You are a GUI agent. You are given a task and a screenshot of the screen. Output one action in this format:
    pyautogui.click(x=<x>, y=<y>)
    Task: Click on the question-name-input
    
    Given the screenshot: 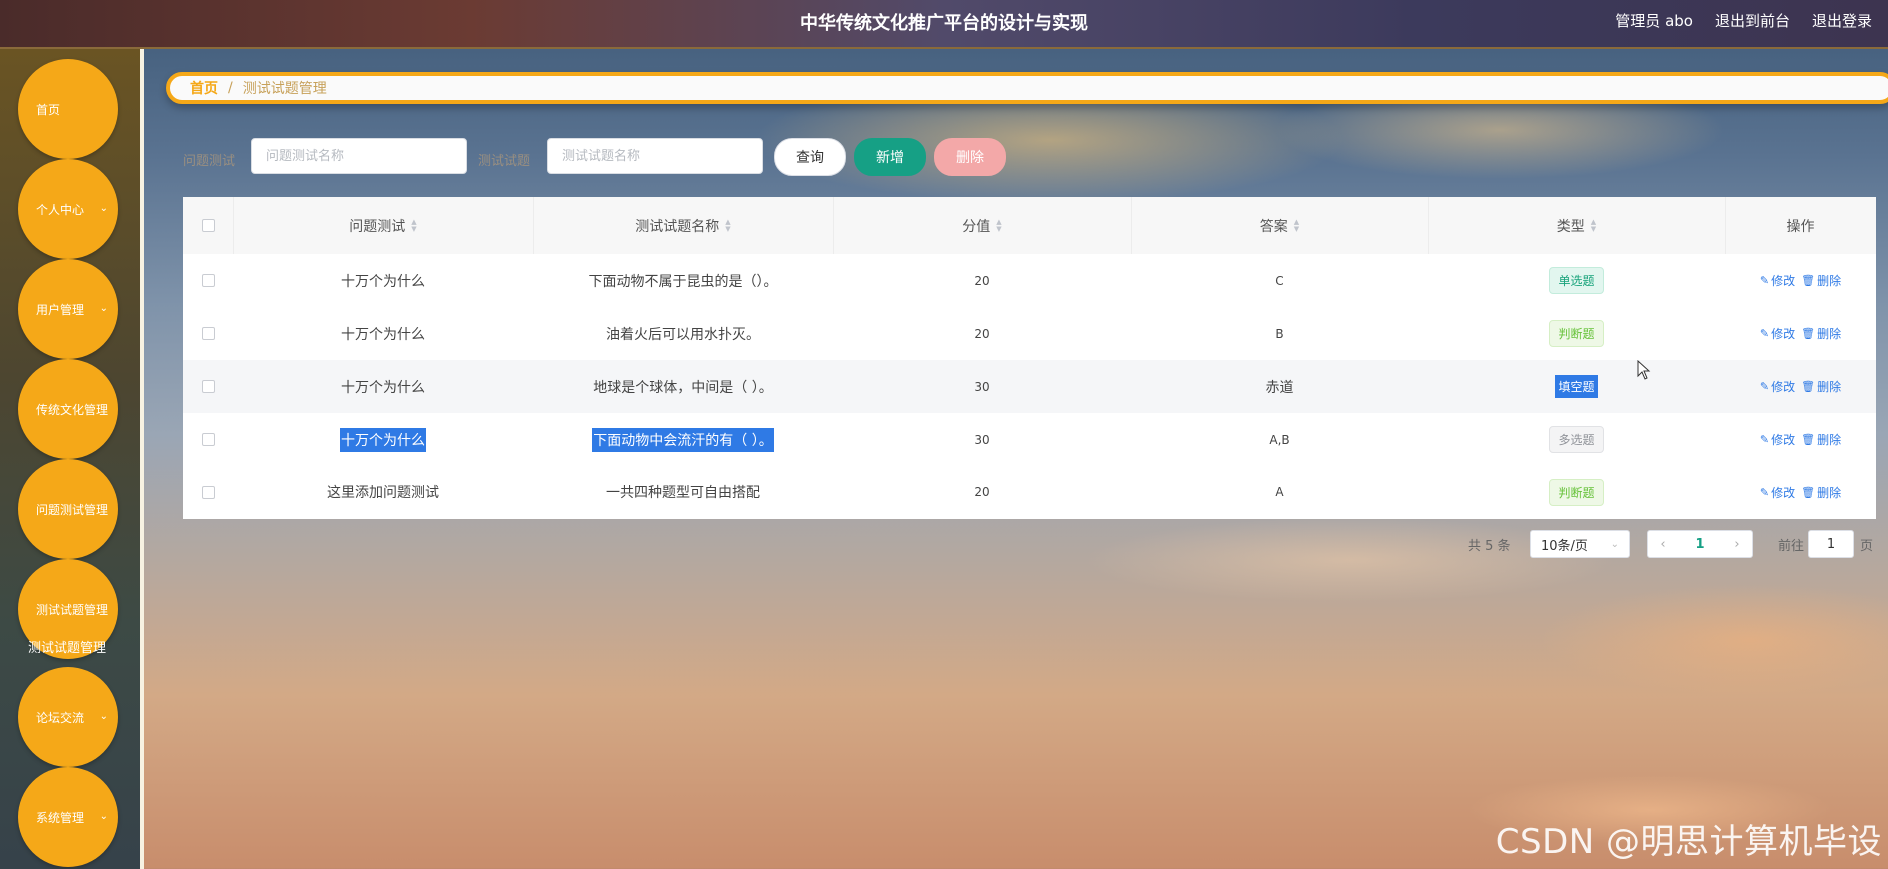 What is the action you would take?
    pyautogui.click(x=655, y=156)
    